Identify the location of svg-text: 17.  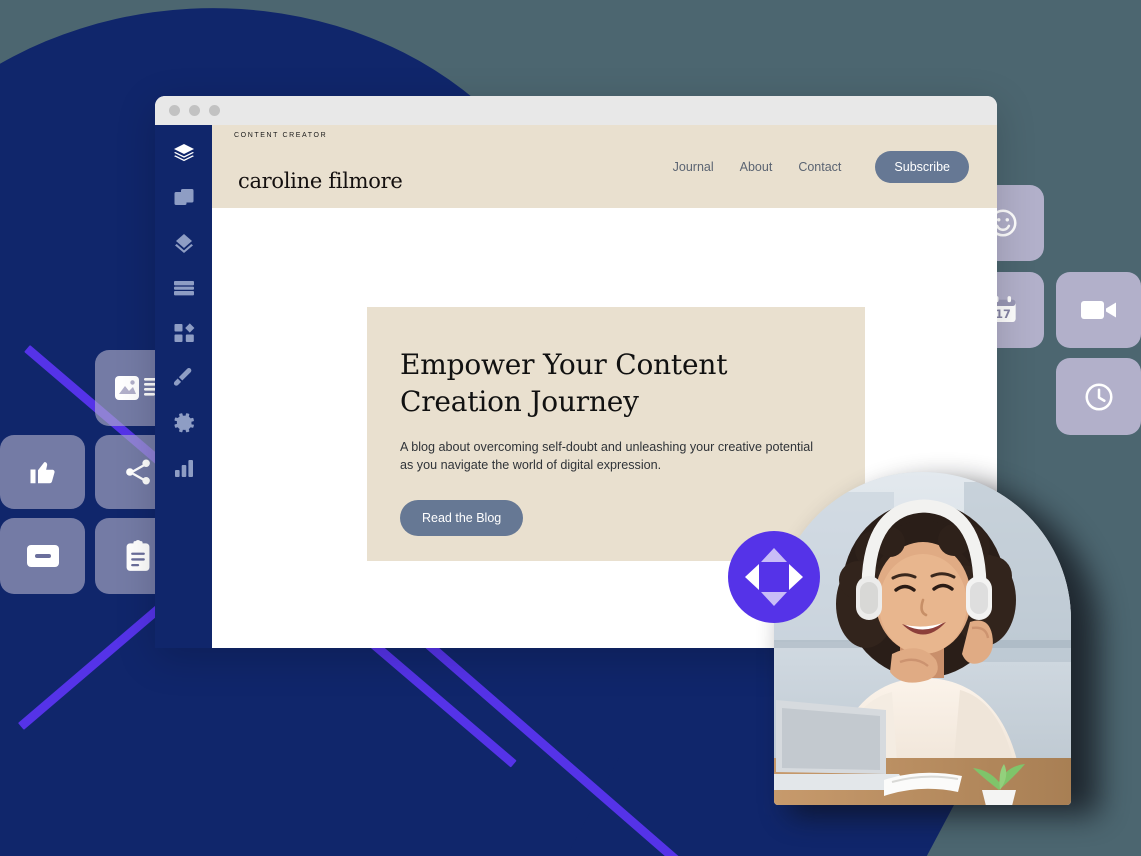
(1003, 314).